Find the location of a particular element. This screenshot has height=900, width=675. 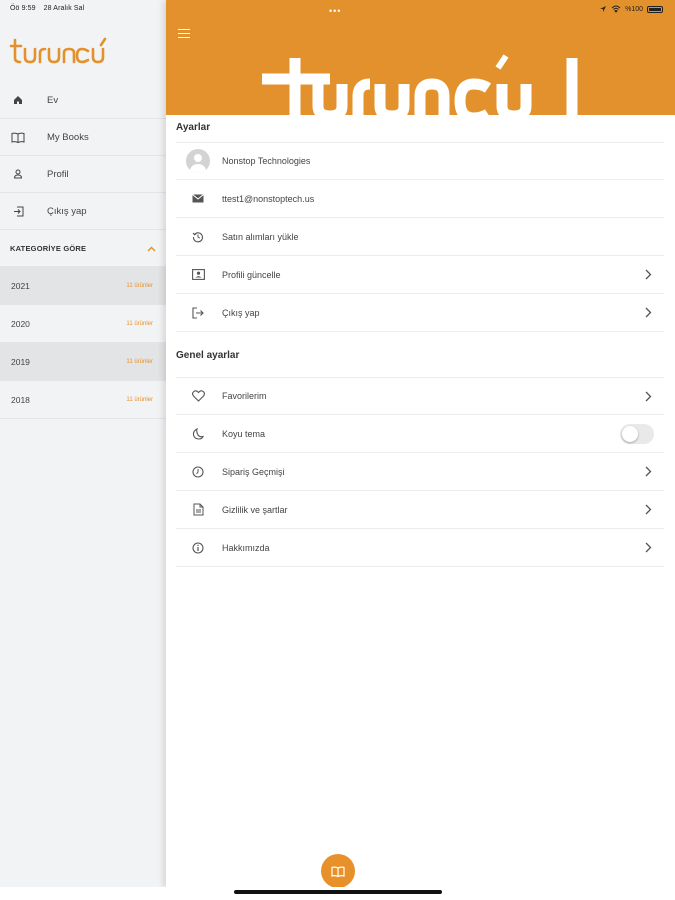

open-book-icon is located at coordinates (338, 871).